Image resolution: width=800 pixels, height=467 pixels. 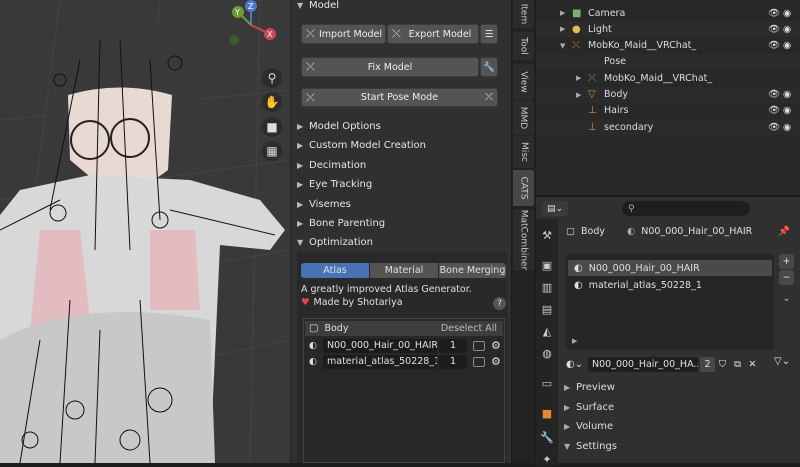 What do you see at coordinates (547, 265) in the screenshot?
I see `render-icon: ▣` at bounding box center [547, 265].